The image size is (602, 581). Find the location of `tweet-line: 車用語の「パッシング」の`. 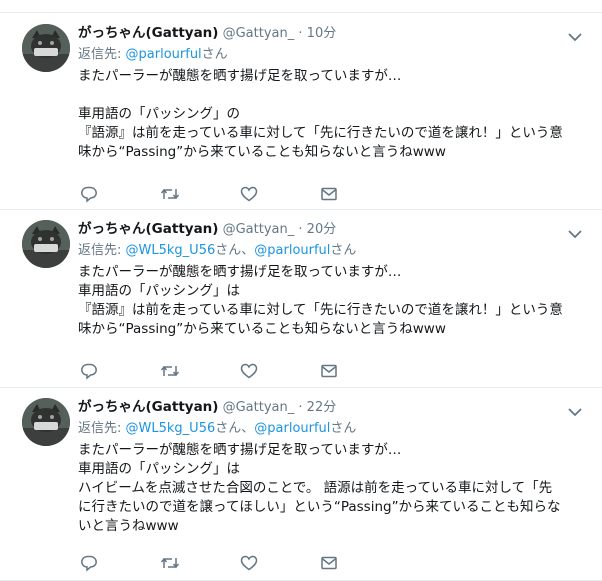

tweet-line: 車用語の「パッシング」の is located at coordinates (159, 114).